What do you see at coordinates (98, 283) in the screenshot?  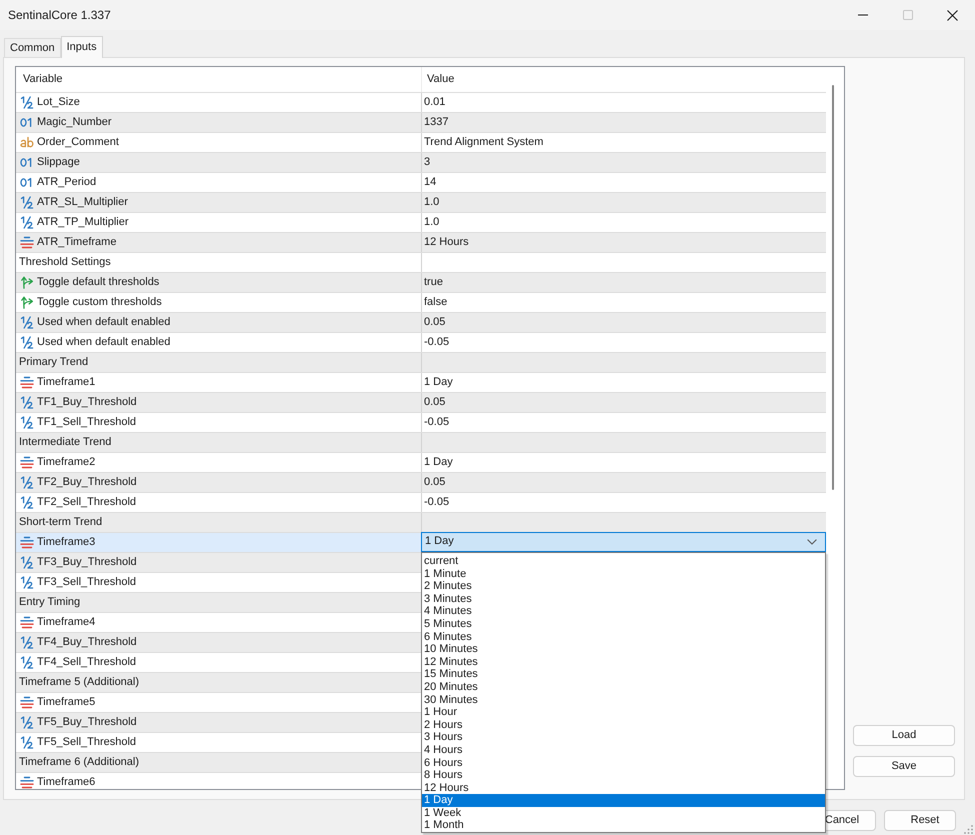 I see `parameter-name: Toggle default thresholds` at bounding box center [98, 283].